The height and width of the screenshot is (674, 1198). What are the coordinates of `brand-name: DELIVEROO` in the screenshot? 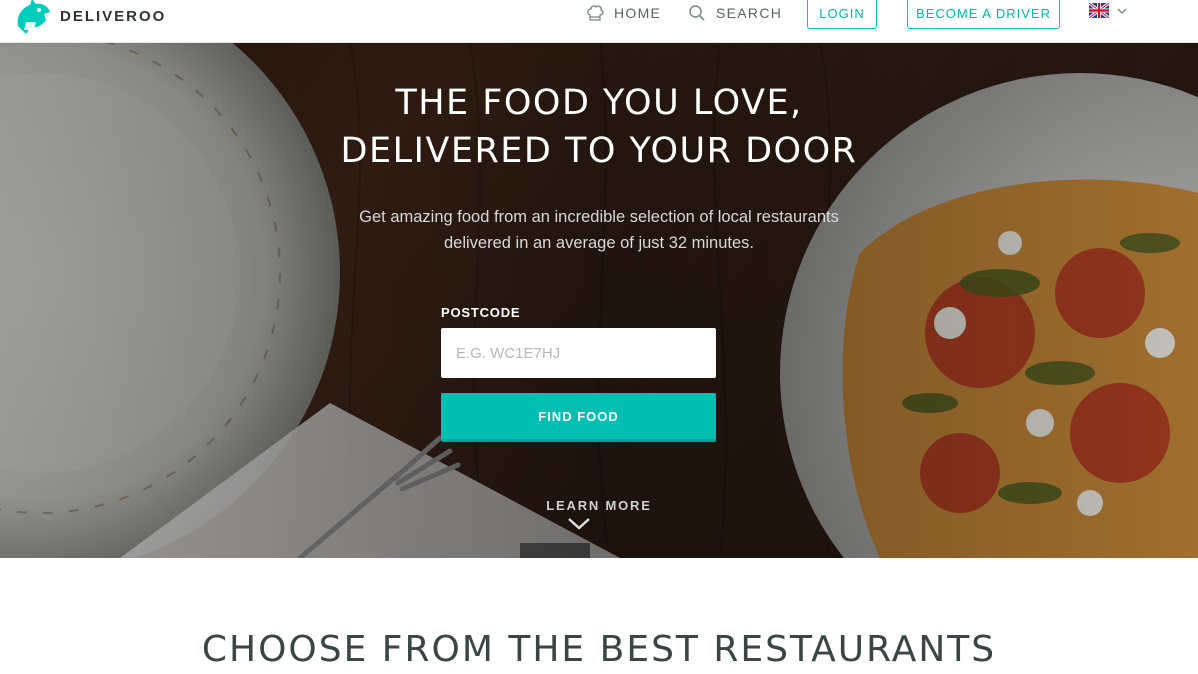 It's located at (113, 16).